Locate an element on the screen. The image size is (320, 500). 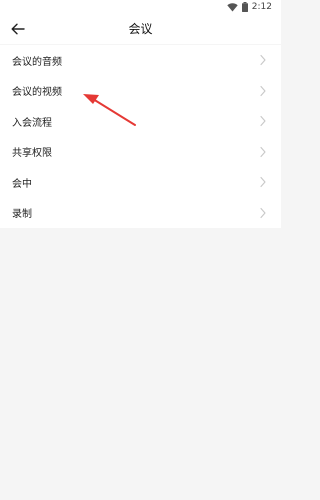
menu-item-label: 会中 is located at coordinates (22, 184).